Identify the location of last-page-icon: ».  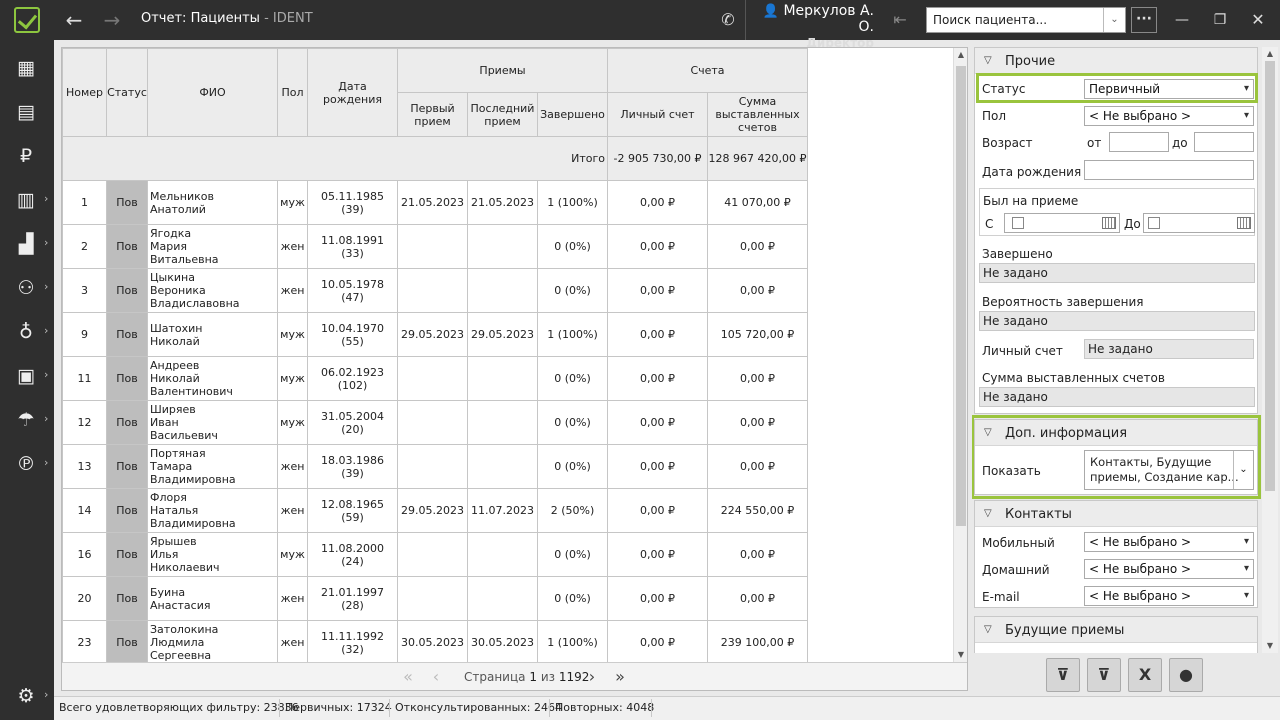
(620, 677).